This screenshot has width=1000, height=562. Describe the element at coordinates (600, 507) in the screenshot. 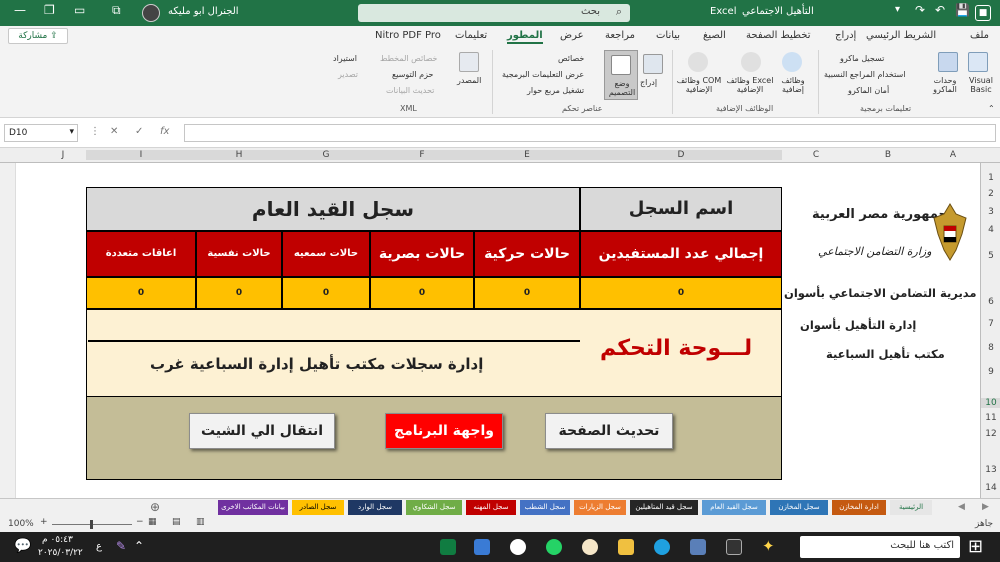

I see `sheet-tab: سجل الزيارات` at that location.